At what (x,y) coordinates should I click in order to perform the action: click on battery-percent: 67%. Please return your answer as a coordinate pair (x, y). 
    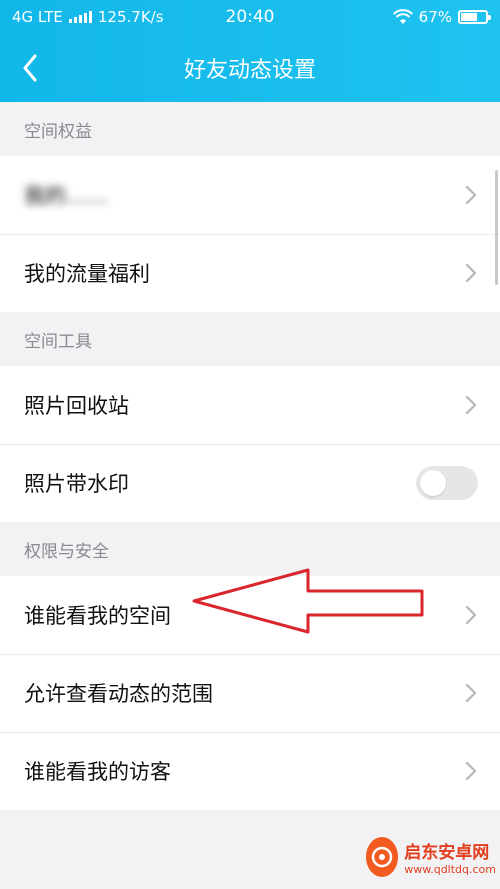
    Looking at the image, I should click on (435, 17).